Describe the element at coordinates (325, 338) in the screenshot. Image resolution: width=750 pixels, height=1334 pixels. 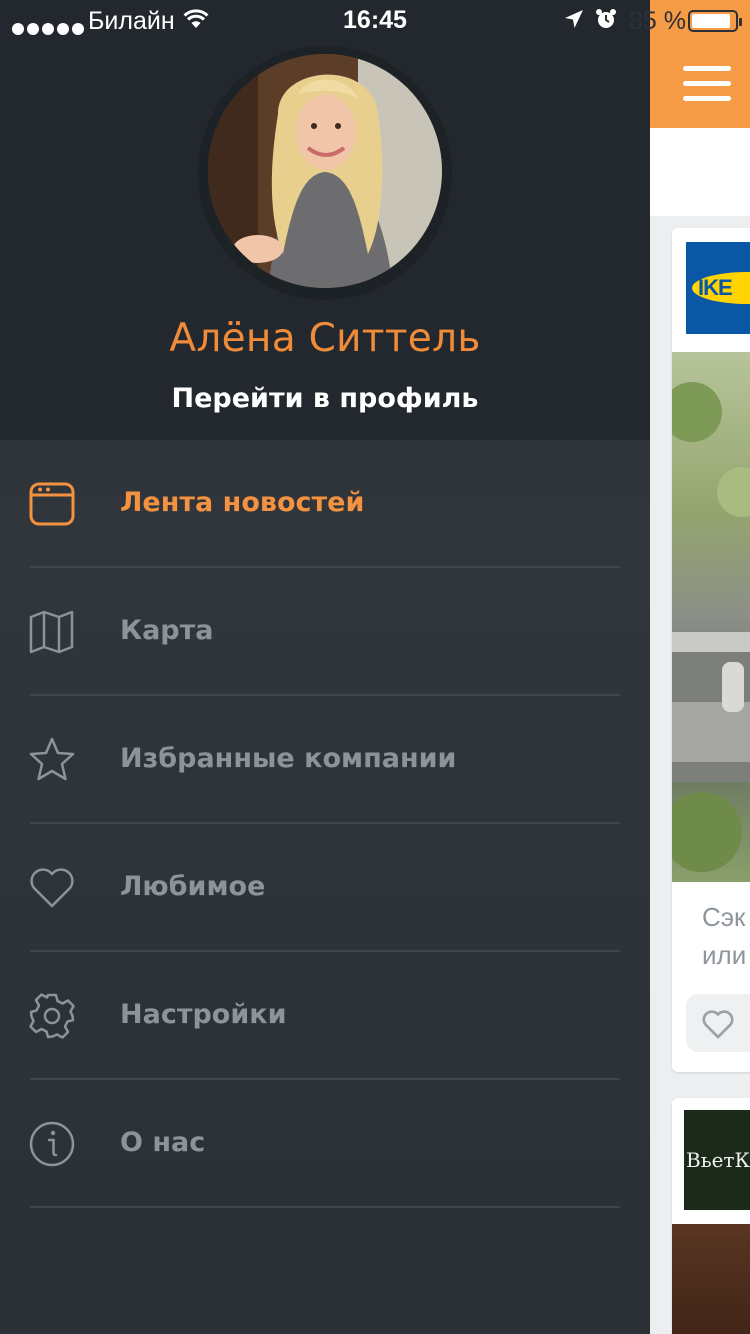
I see `user-name: Алёна Ситтель` at that location.